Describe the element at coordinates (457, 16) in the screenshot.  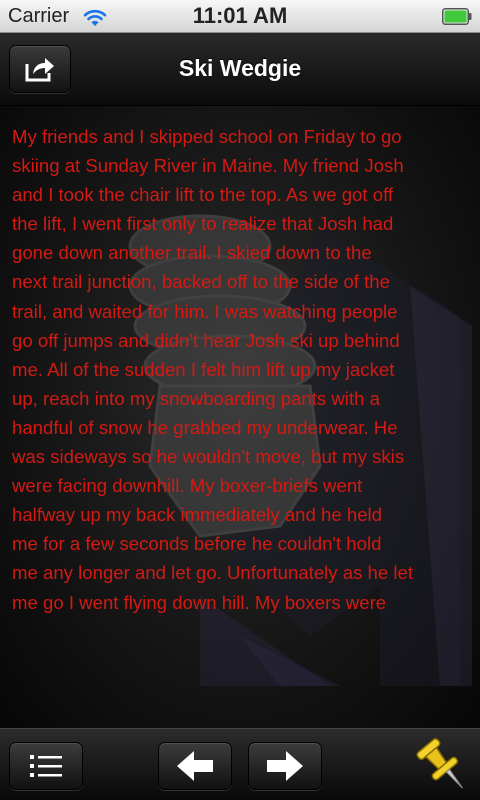
I see `battery-full-icon` at that location.